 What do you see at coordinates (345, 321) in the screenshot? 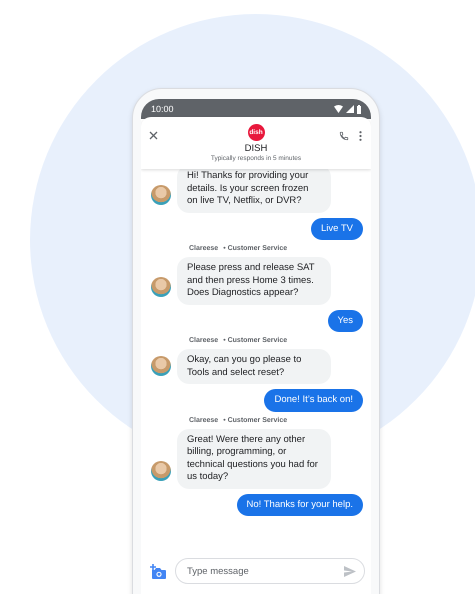
I see `sent-message: Yes` at bounding box center [345, 321].